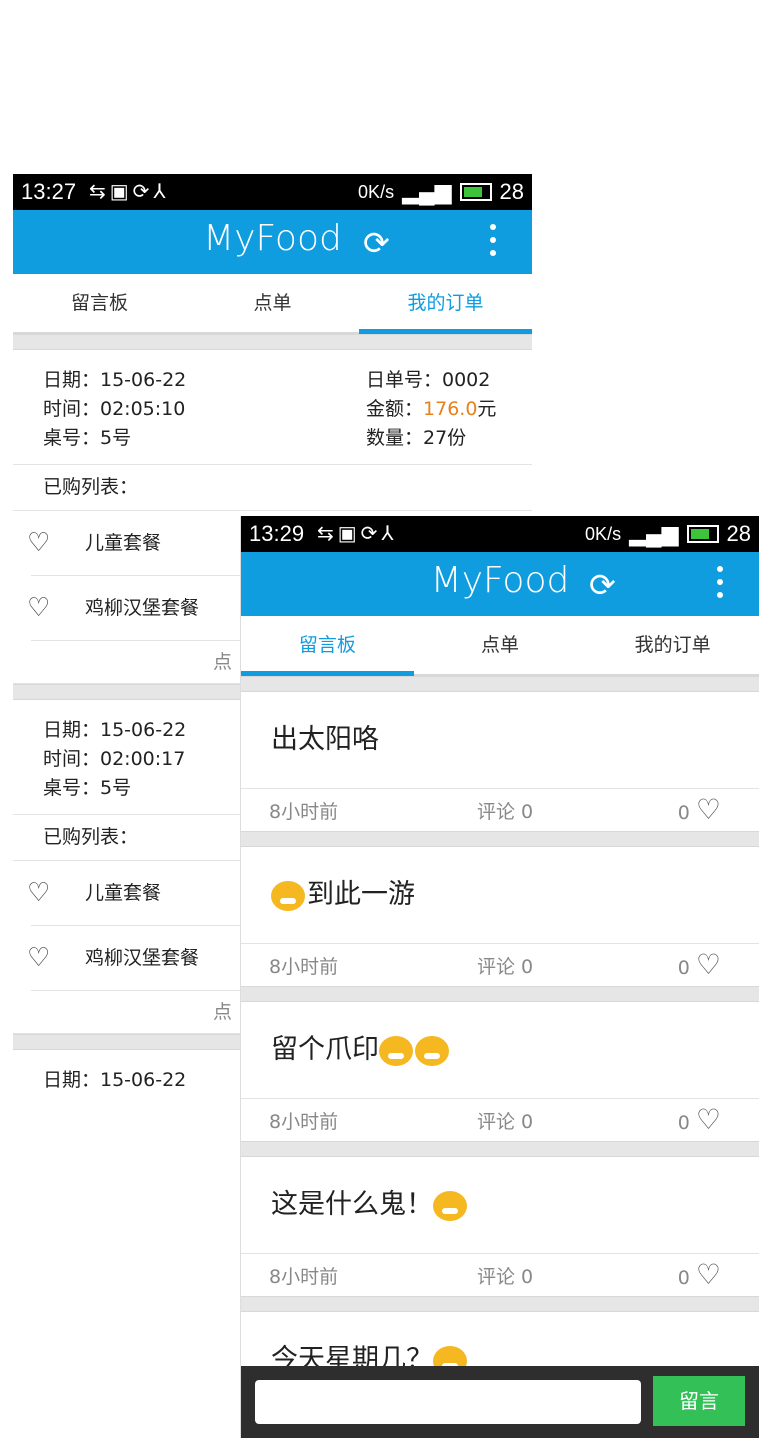 The width and height of the screenshot is (772, 1451). I want to click on message-input, so click(448, 1402).